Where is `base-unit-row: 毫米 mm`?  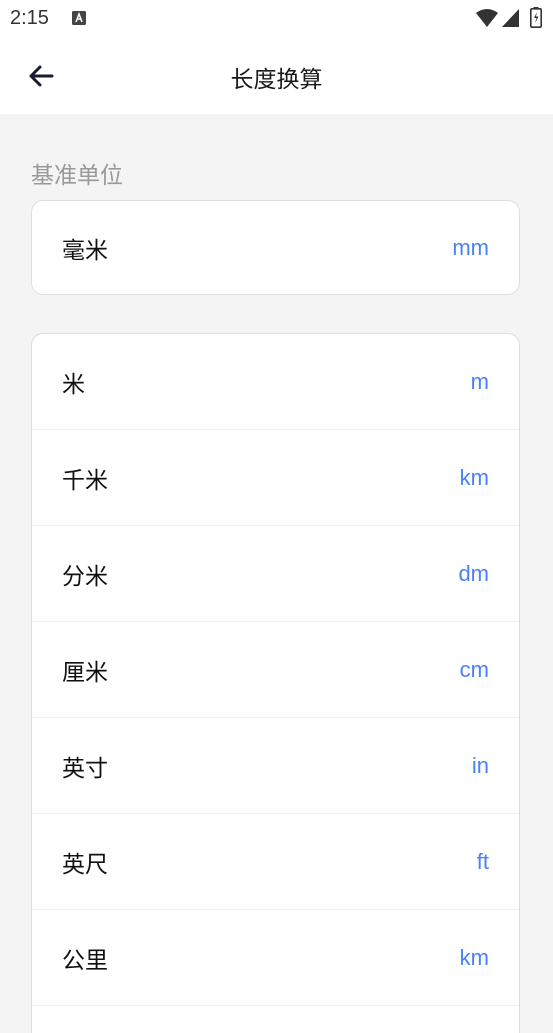 base-unit-row: 毫米 mm is located at coordinates (275, 247).